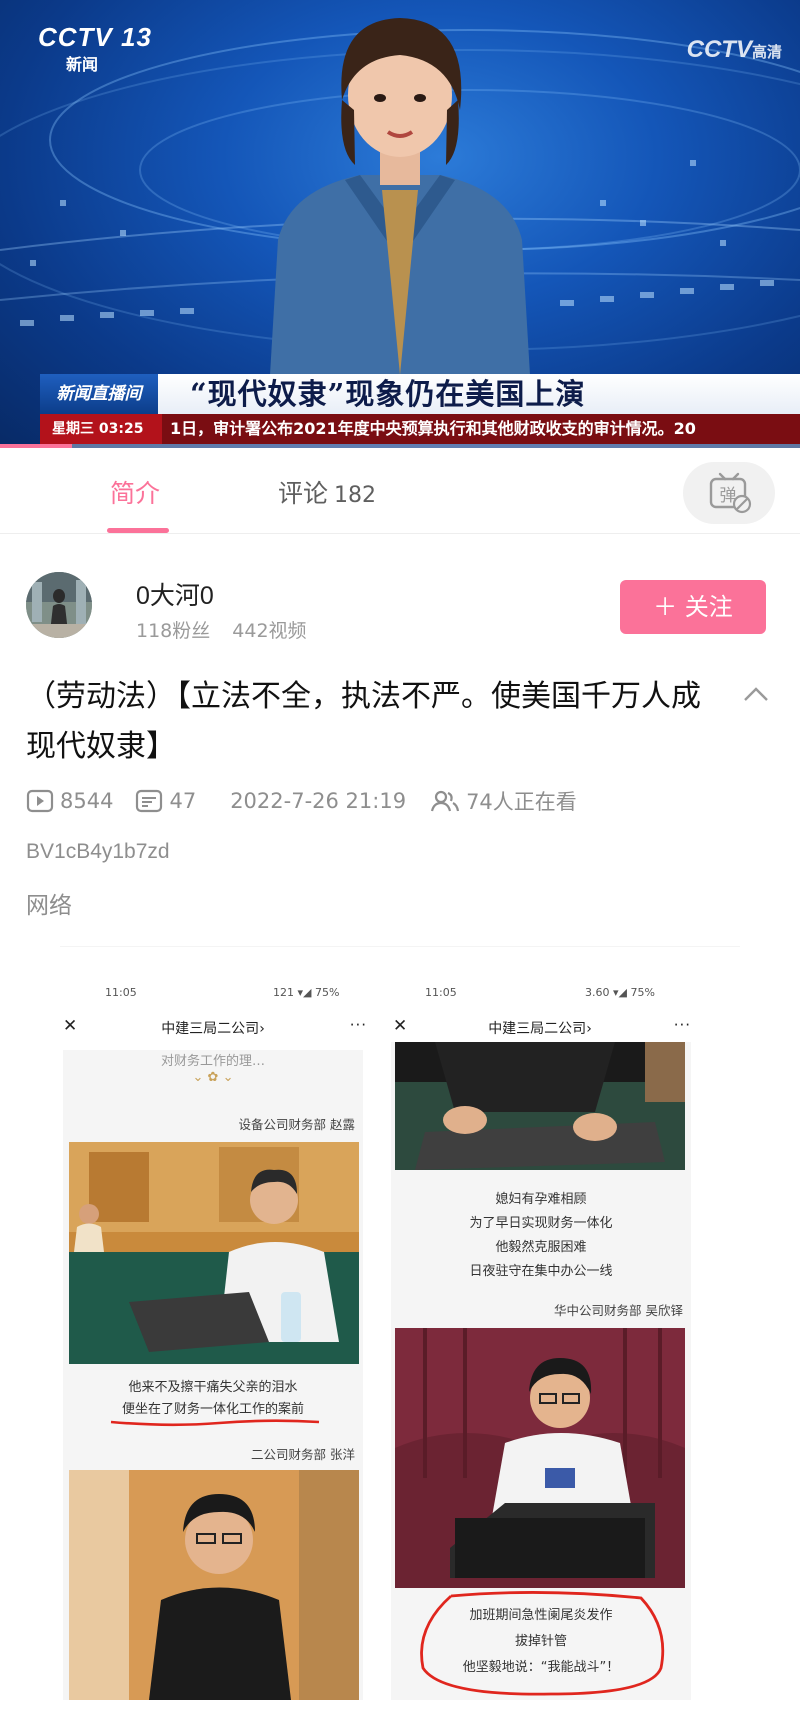 This screenshot has height=1717, width=800. Describe the element at coordinates (445, 801) in the screenshot. I see `people-watching-icon` at that location.